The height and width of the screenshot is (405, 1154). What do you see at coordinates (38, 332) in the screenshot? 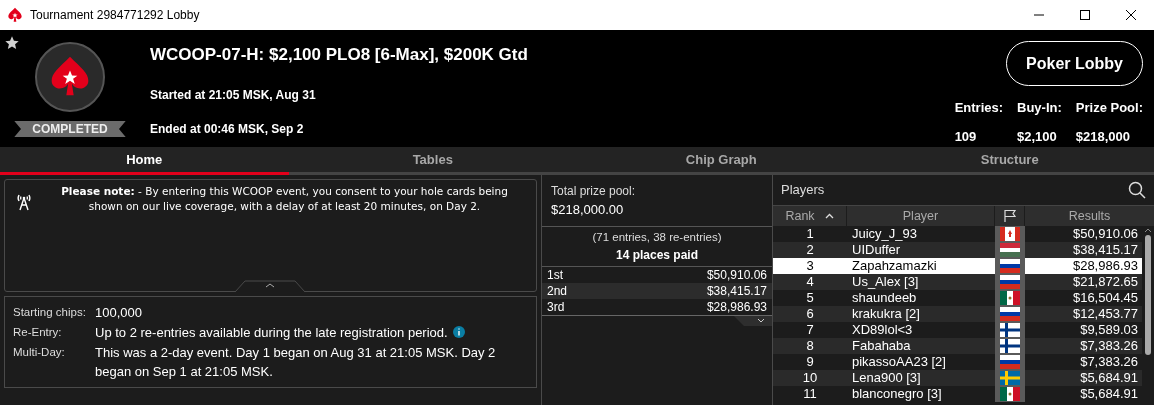
I see `detail-label: Re-Entry:` at bounding box center [38, 332].